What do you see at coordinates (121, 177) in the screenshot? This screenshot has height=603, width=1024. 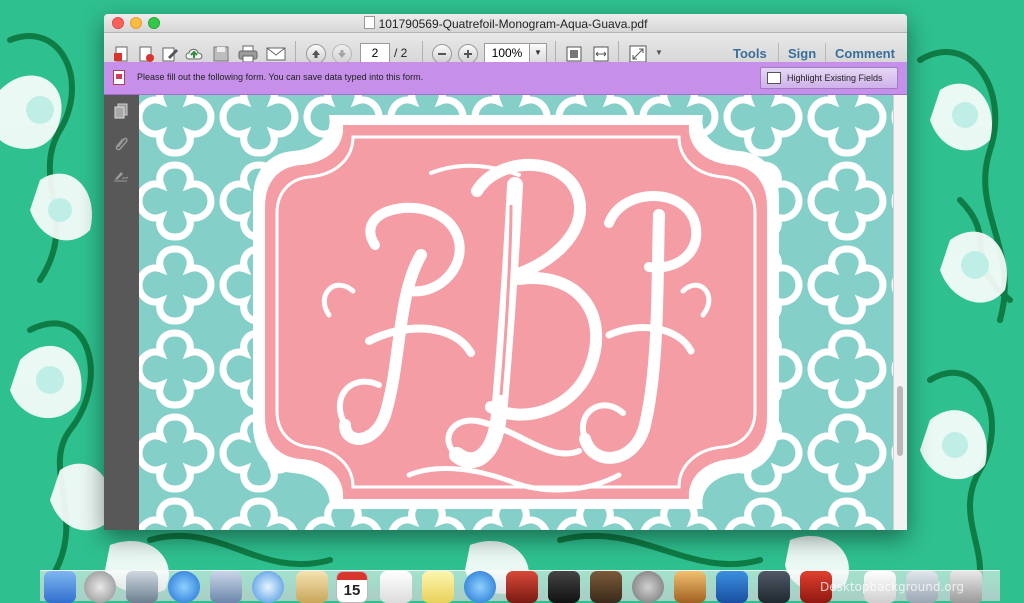 I see `signatures-icon` at bounding box center [121, 177].